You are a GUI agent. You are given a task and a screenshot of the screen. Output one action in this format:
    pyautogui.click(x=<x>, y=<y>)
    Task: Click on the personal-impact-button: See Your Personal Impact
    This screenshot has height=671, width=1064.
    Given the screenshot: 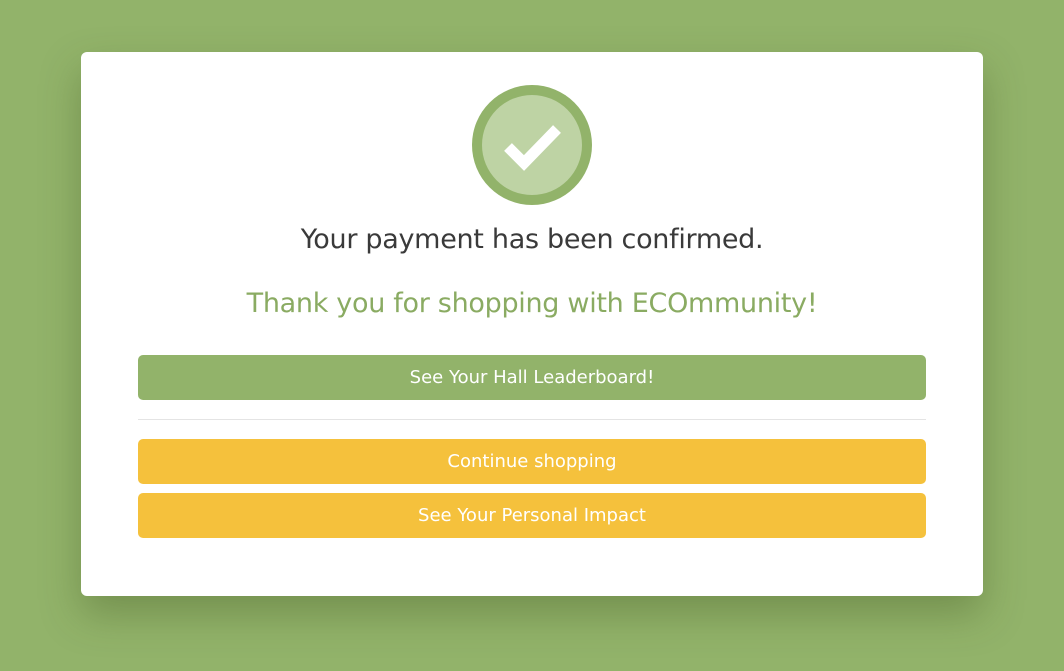 What is the action you would take?
    pyautogui.click(x=532, y=515)
    